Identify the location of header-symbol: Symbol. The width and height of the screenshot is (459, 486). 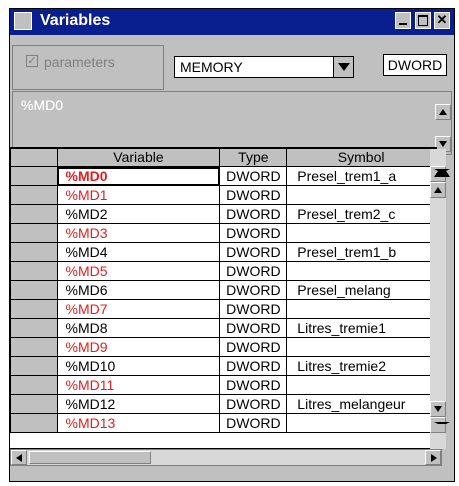
(361, 157).